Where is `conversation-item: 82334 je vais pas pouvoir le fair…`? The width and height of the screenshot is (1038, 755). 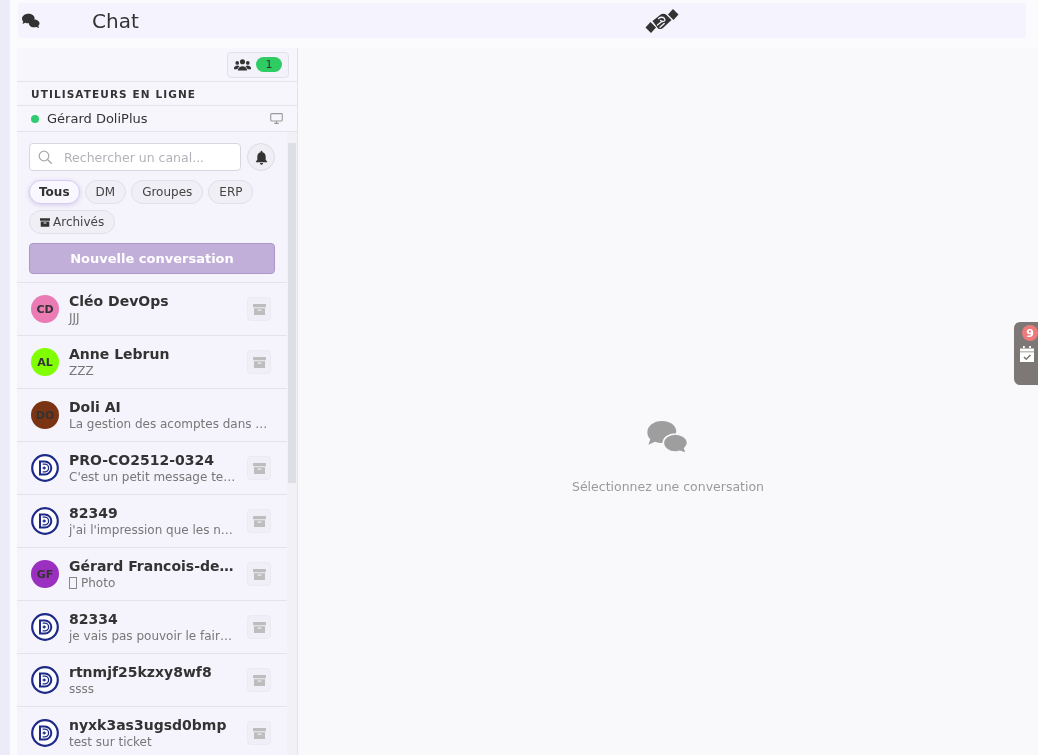 conversation-item: 82334 je vais pas pouvoir le fair… is located at coordinates (152, 627).